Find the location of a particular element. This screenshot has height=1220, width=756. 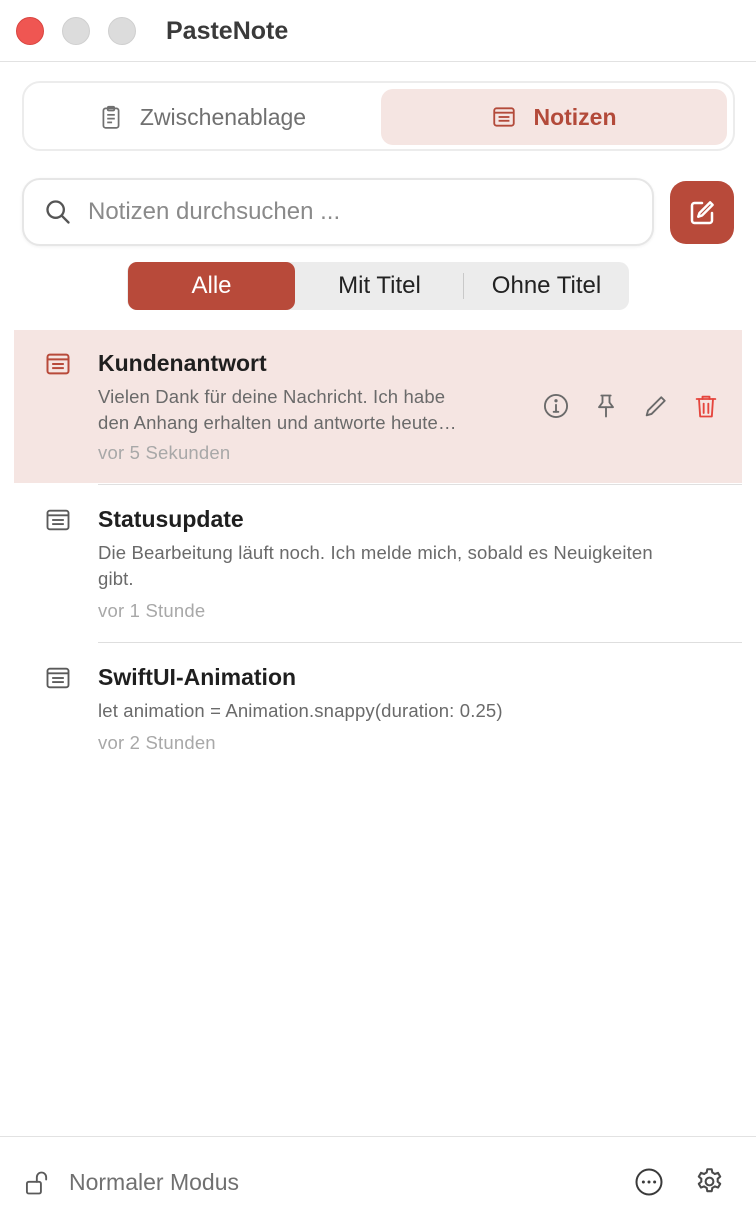

tab-clipboard-label: Zwischenablage is located at coordinates (223, 116).